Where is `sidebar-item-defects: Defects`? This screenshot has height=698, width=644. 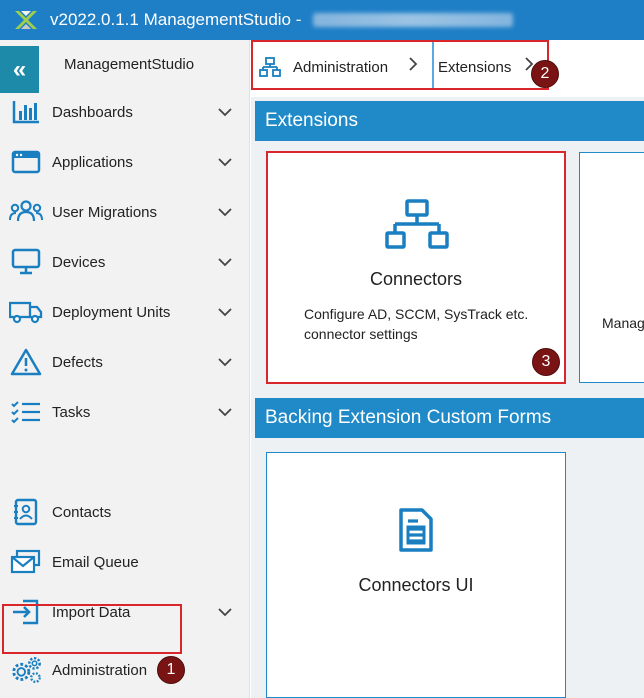 sidebar-item-defects: Defects is located at coordinates (125, 362).